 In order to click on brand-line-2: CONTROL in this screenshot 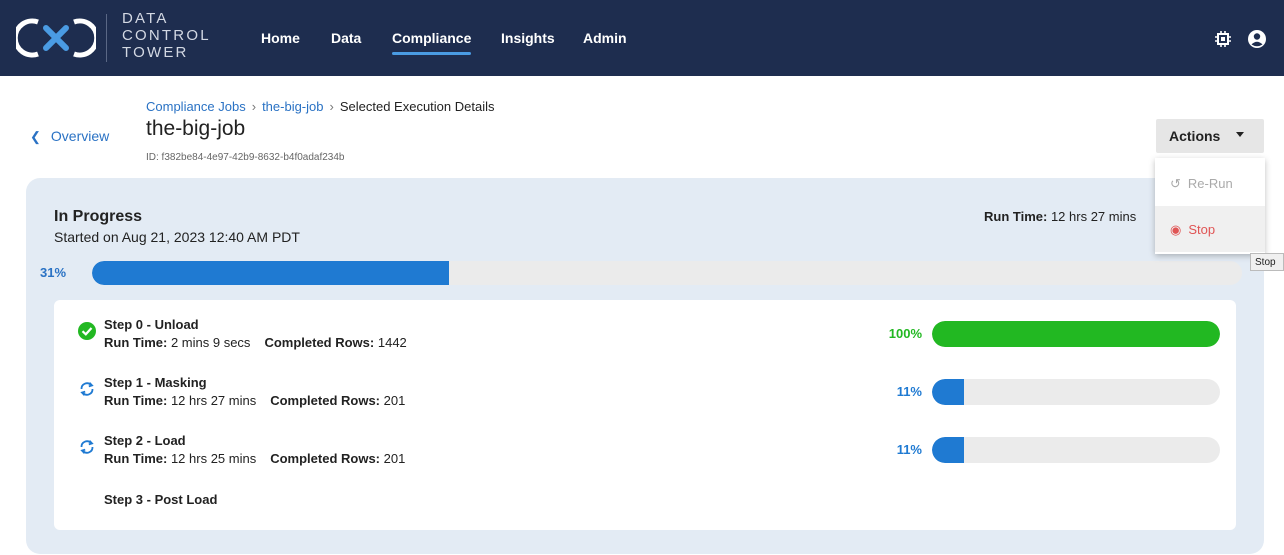, I will do `click(166, 35)`.